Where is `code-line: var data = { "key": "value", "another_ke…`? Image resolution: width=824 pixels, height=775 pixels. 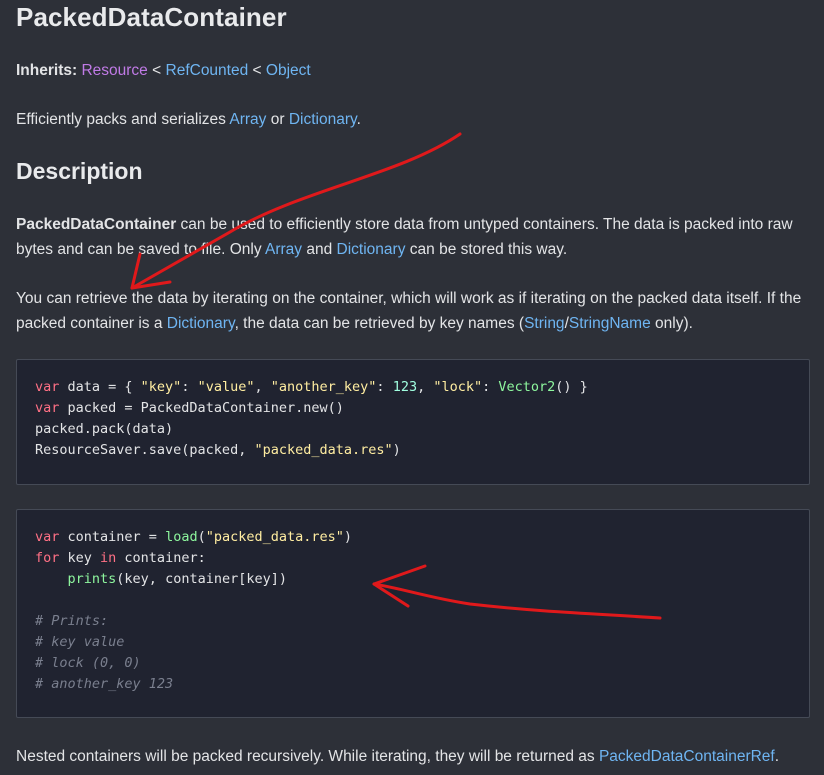
code-line: var data = { "key": "value", "another_ke… is located at coordinates (311, 387).